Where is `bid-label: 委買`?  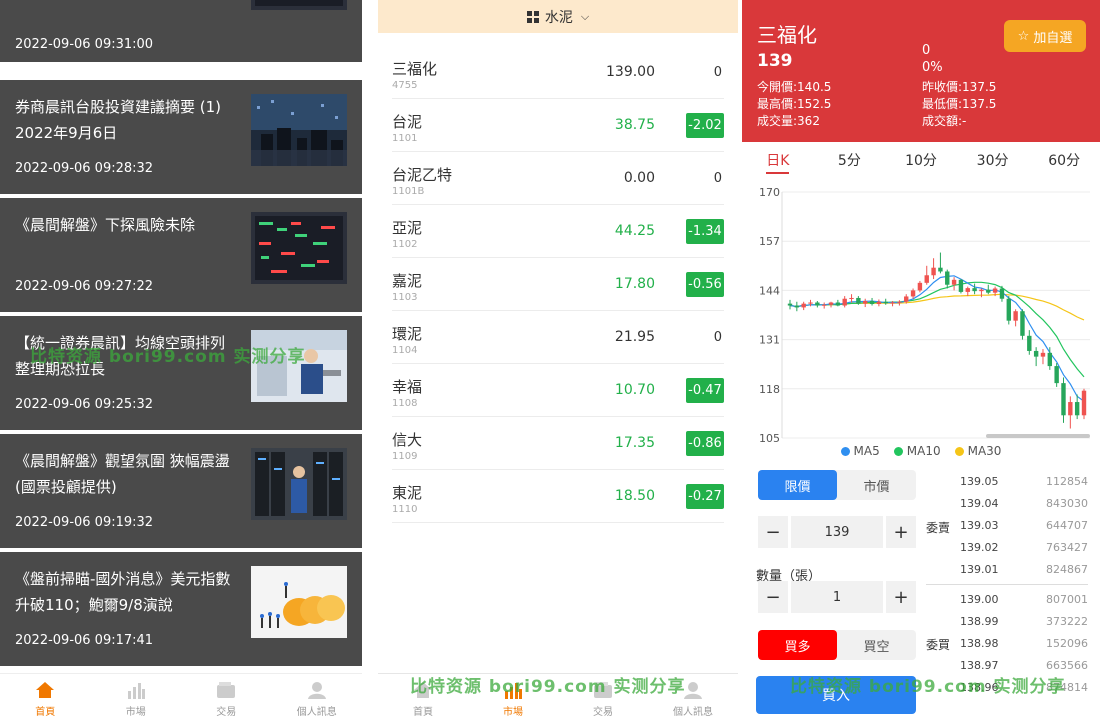 bid-label: 委買 is located at coordinates (938, 645).